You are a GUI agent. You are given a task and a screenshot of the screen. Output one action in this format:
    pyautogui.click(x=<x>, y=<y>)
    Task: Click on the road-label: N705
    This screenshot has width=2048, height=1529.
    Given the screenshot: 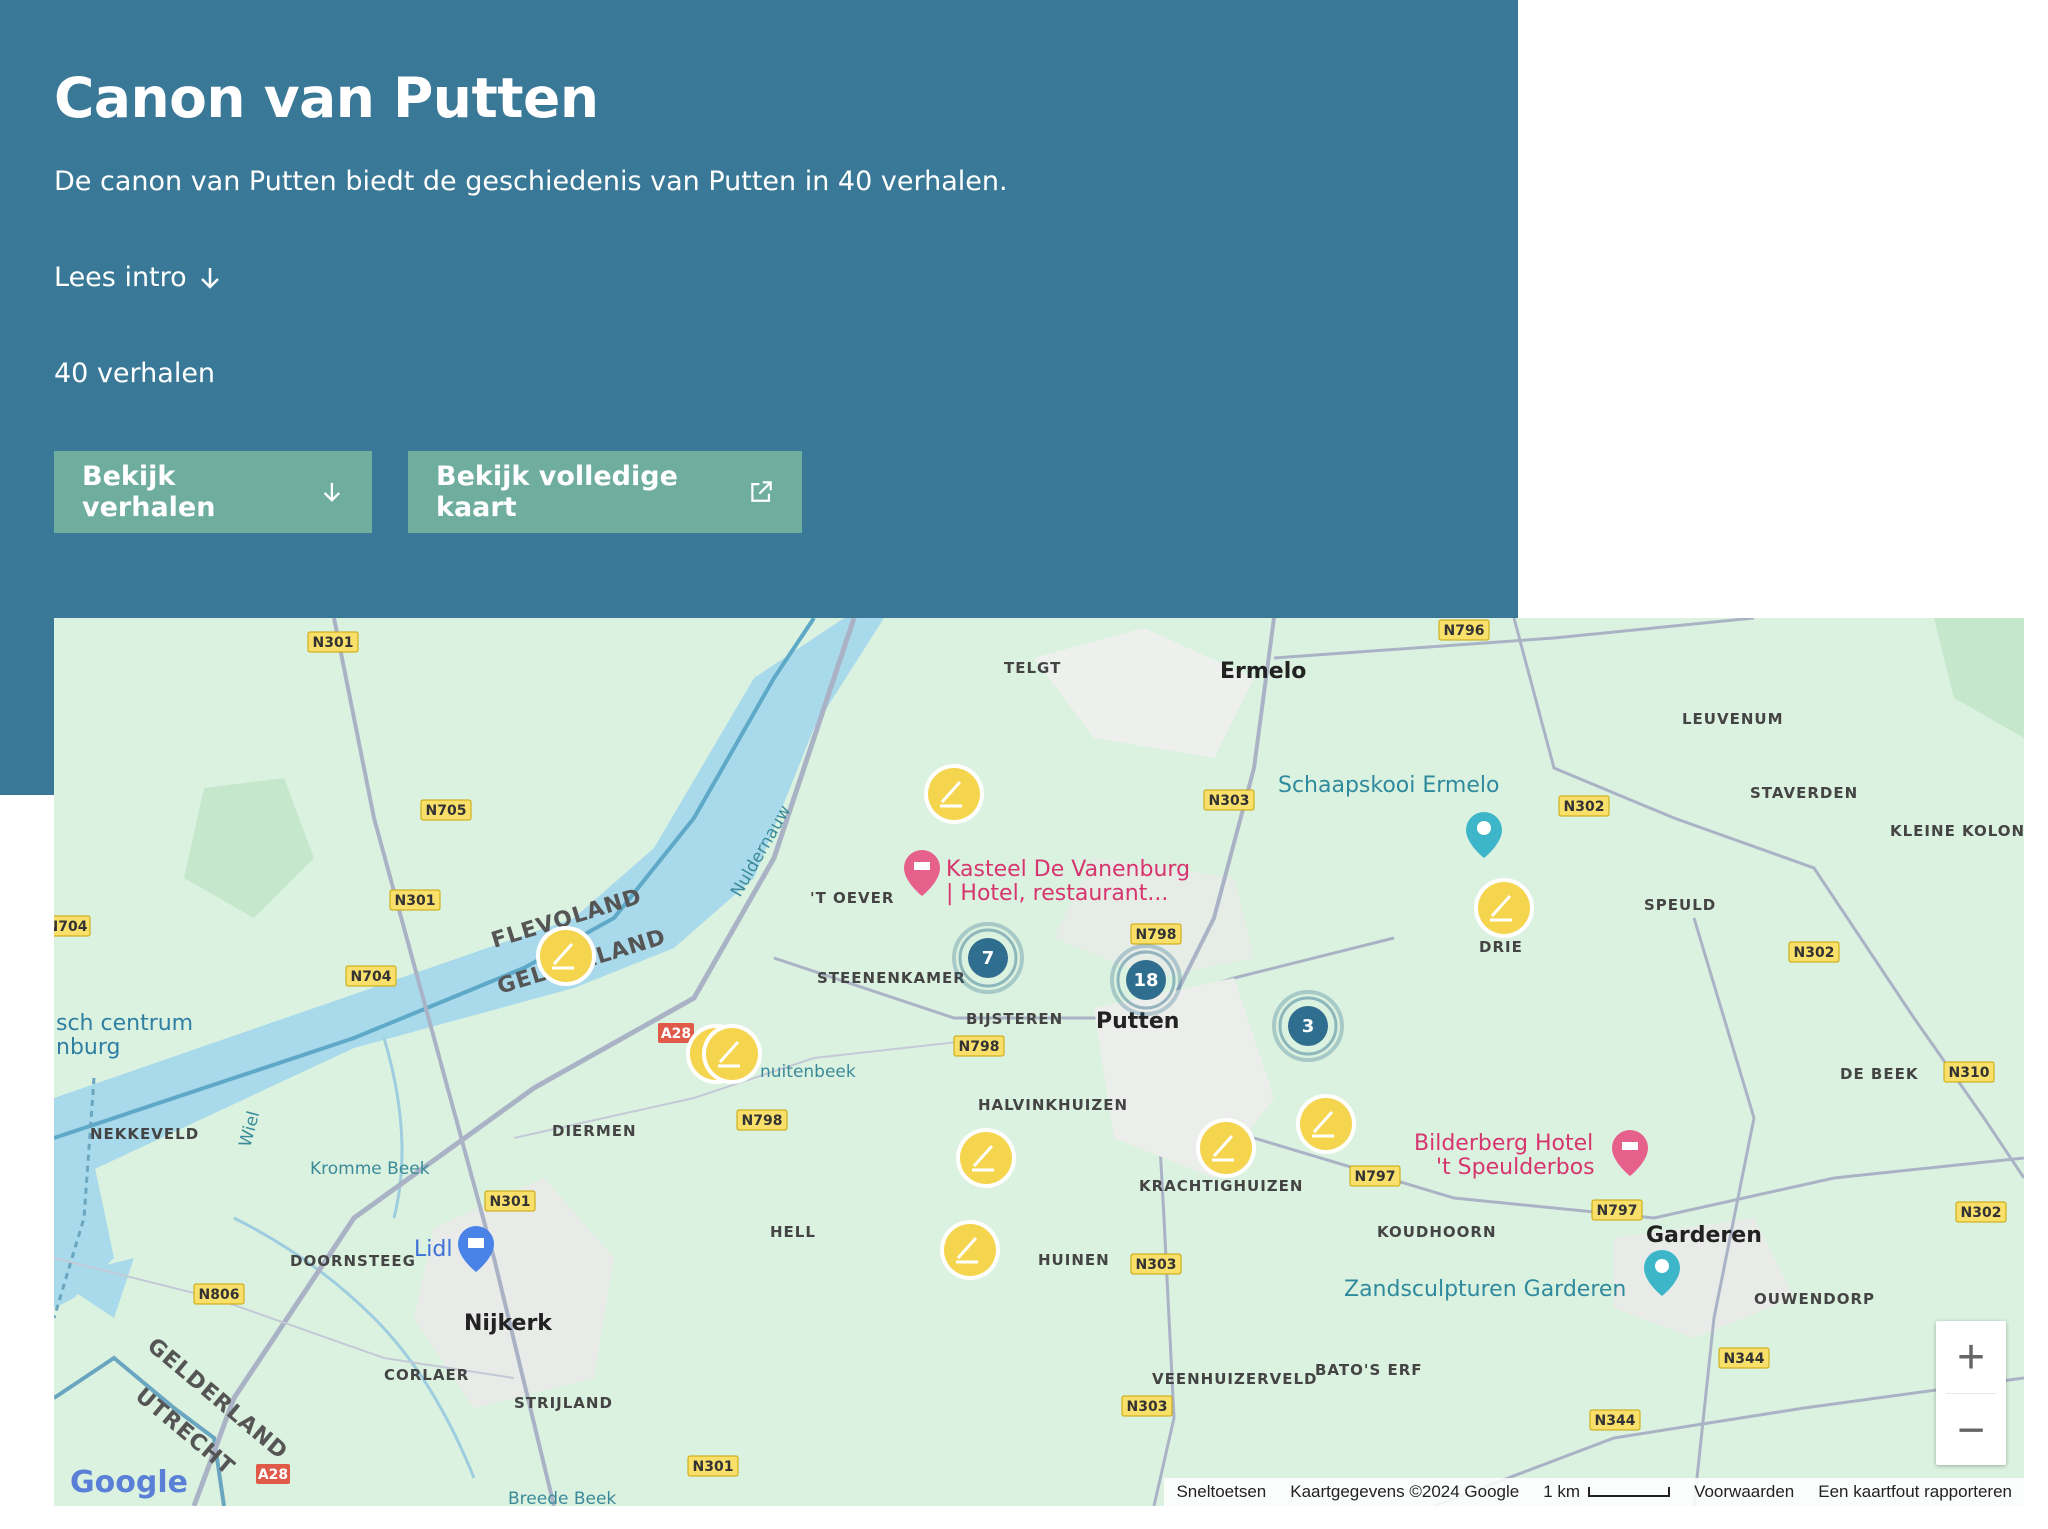 What is the action you would take?
    pyautogui.click(x=446, y=811)
    